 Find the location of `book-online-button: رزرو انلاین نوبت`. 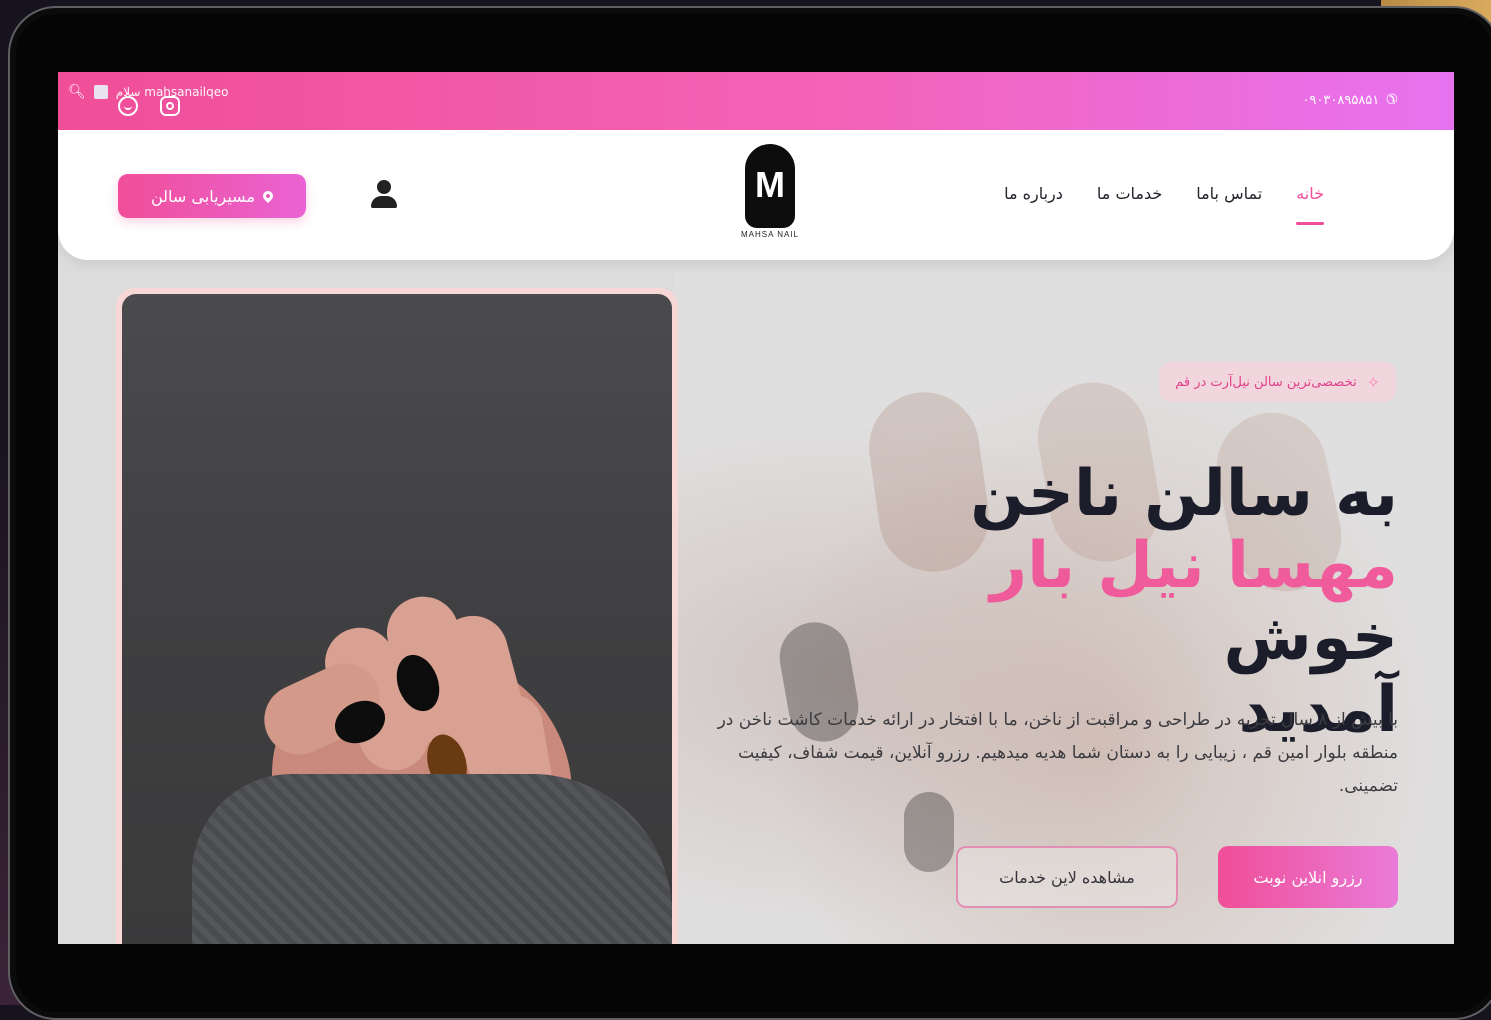

book-online-button: رزرو انلاین نوبت is located at coordinates (1308, 877).